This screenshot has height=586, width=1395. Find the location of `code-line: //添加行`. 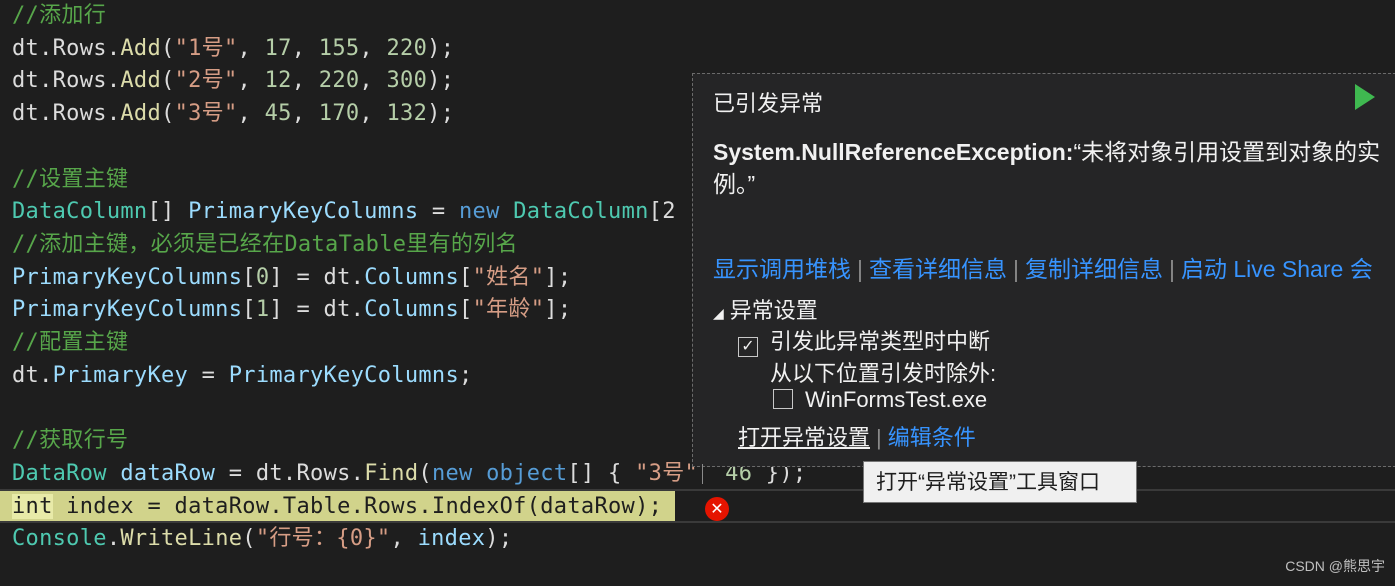

code-line: //添加行 is located at coordinates (59, 16).